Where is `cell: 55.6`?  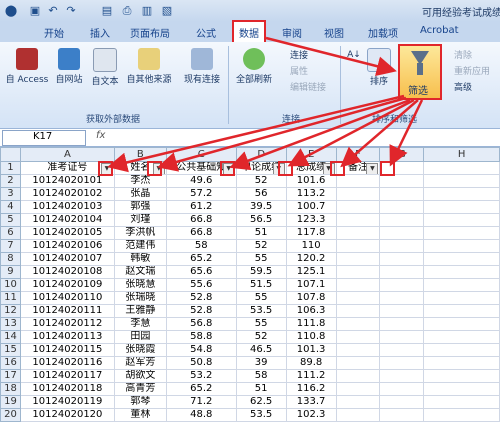
cell: 55.6 is located at coordinates (201, 285).